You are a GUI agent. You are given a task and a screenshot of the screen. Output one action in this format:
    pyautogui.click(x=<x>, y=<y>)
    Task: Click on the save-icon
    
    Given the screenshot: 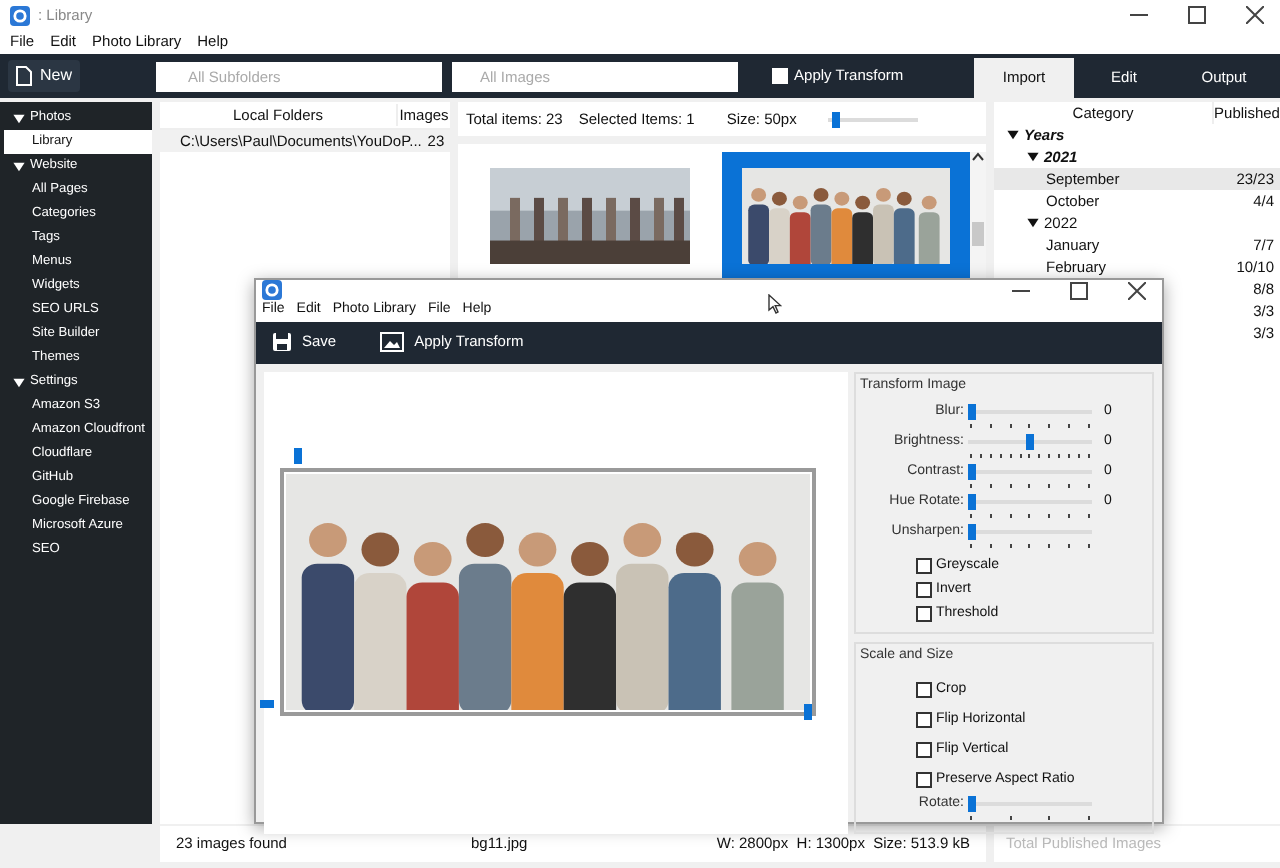 What is the action you would take?
    pyautogui.click(x=282, y=342)
    